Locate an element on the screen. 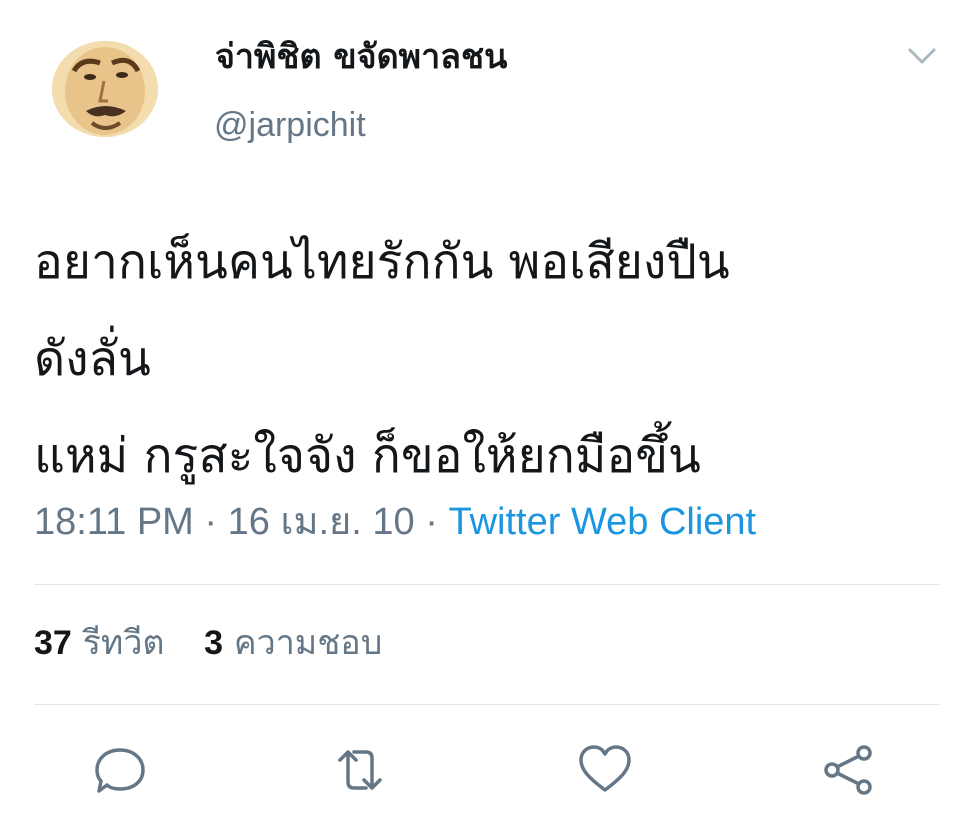 The image size is (960, 835). avatar is located at coordinates (105, 89).